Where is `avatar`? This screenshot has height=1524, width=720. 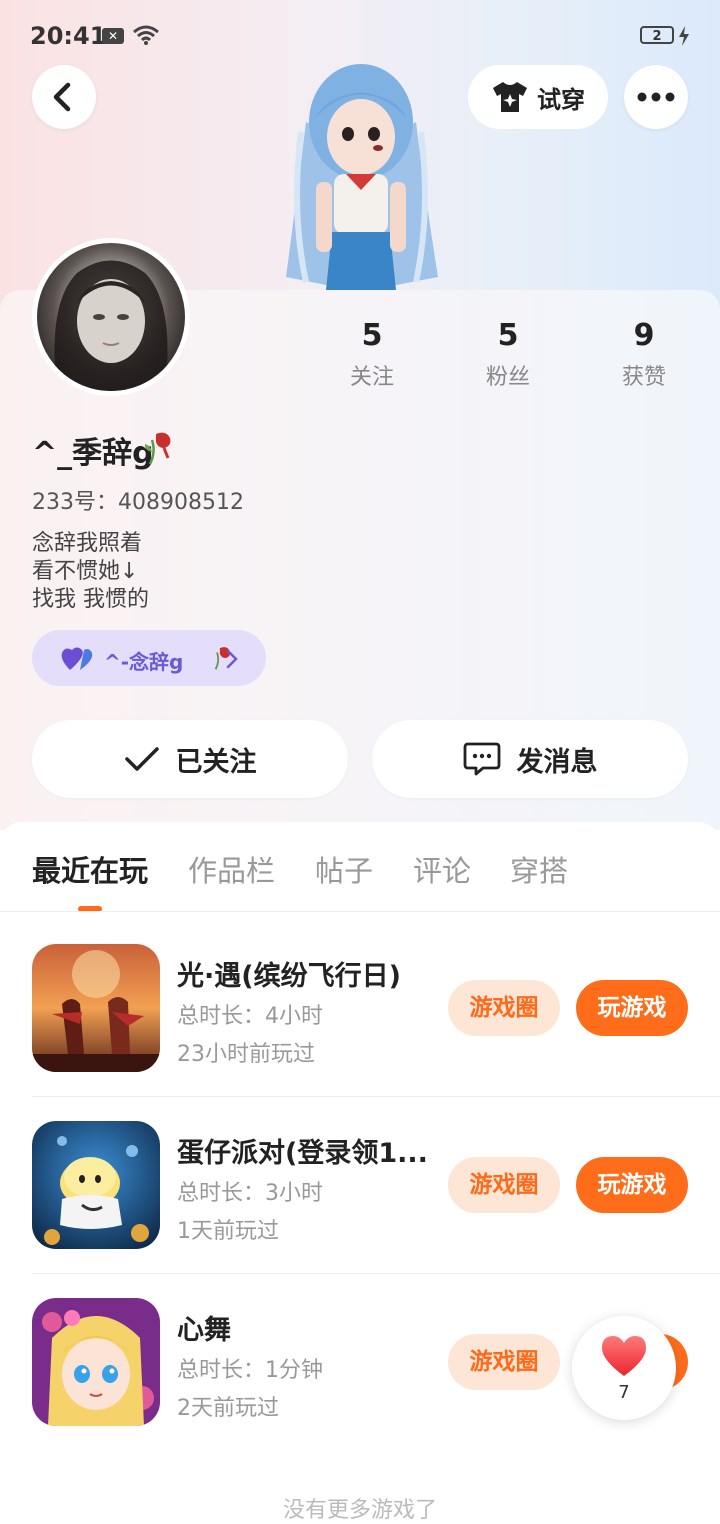 avatar is located at coordinates (111, 317).